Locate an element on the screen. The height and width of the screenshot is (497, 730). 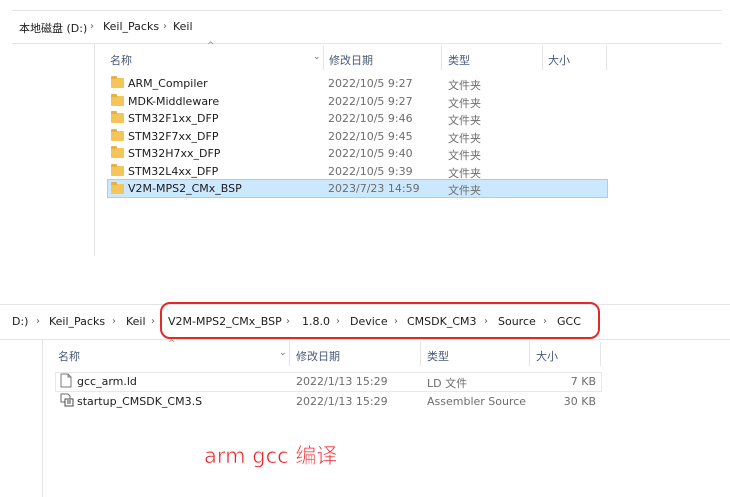
item-name: gcc_arm.ld is located at coordinates (107, 381).